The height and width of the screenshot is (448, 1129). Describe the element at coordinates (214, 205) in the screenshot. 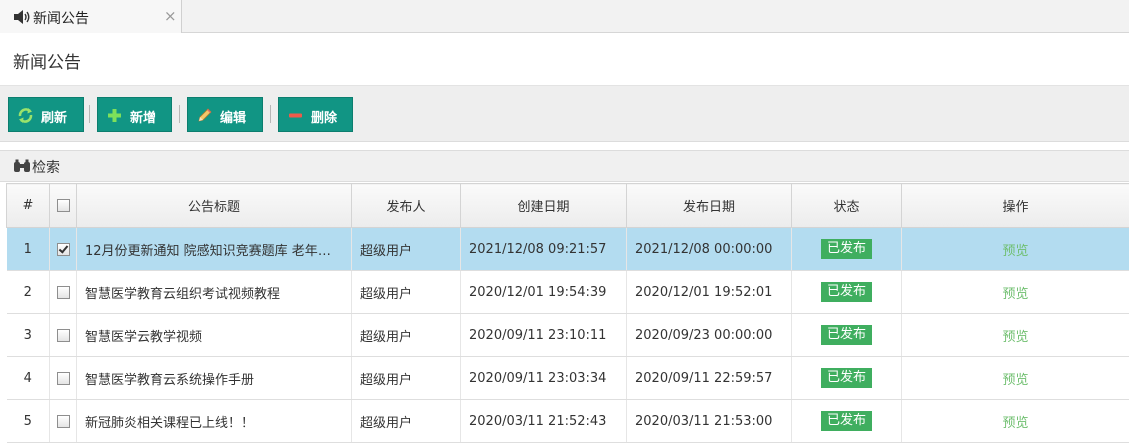

I see `col-header-title: 公告标题` at that location.